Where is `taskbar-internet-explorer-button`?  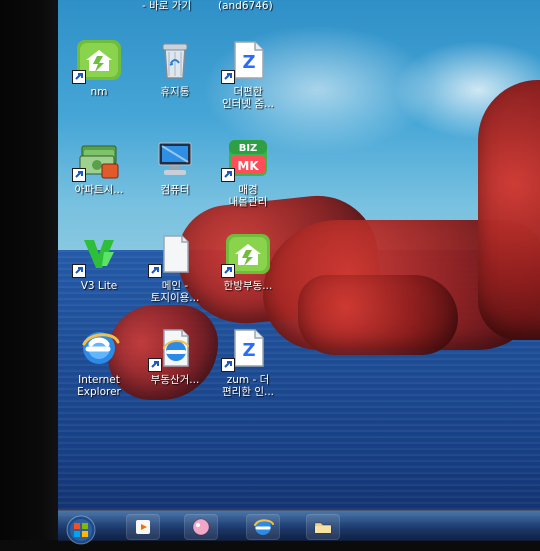
taskbar-internet-explorer-button is located at coordinates (263, 527).